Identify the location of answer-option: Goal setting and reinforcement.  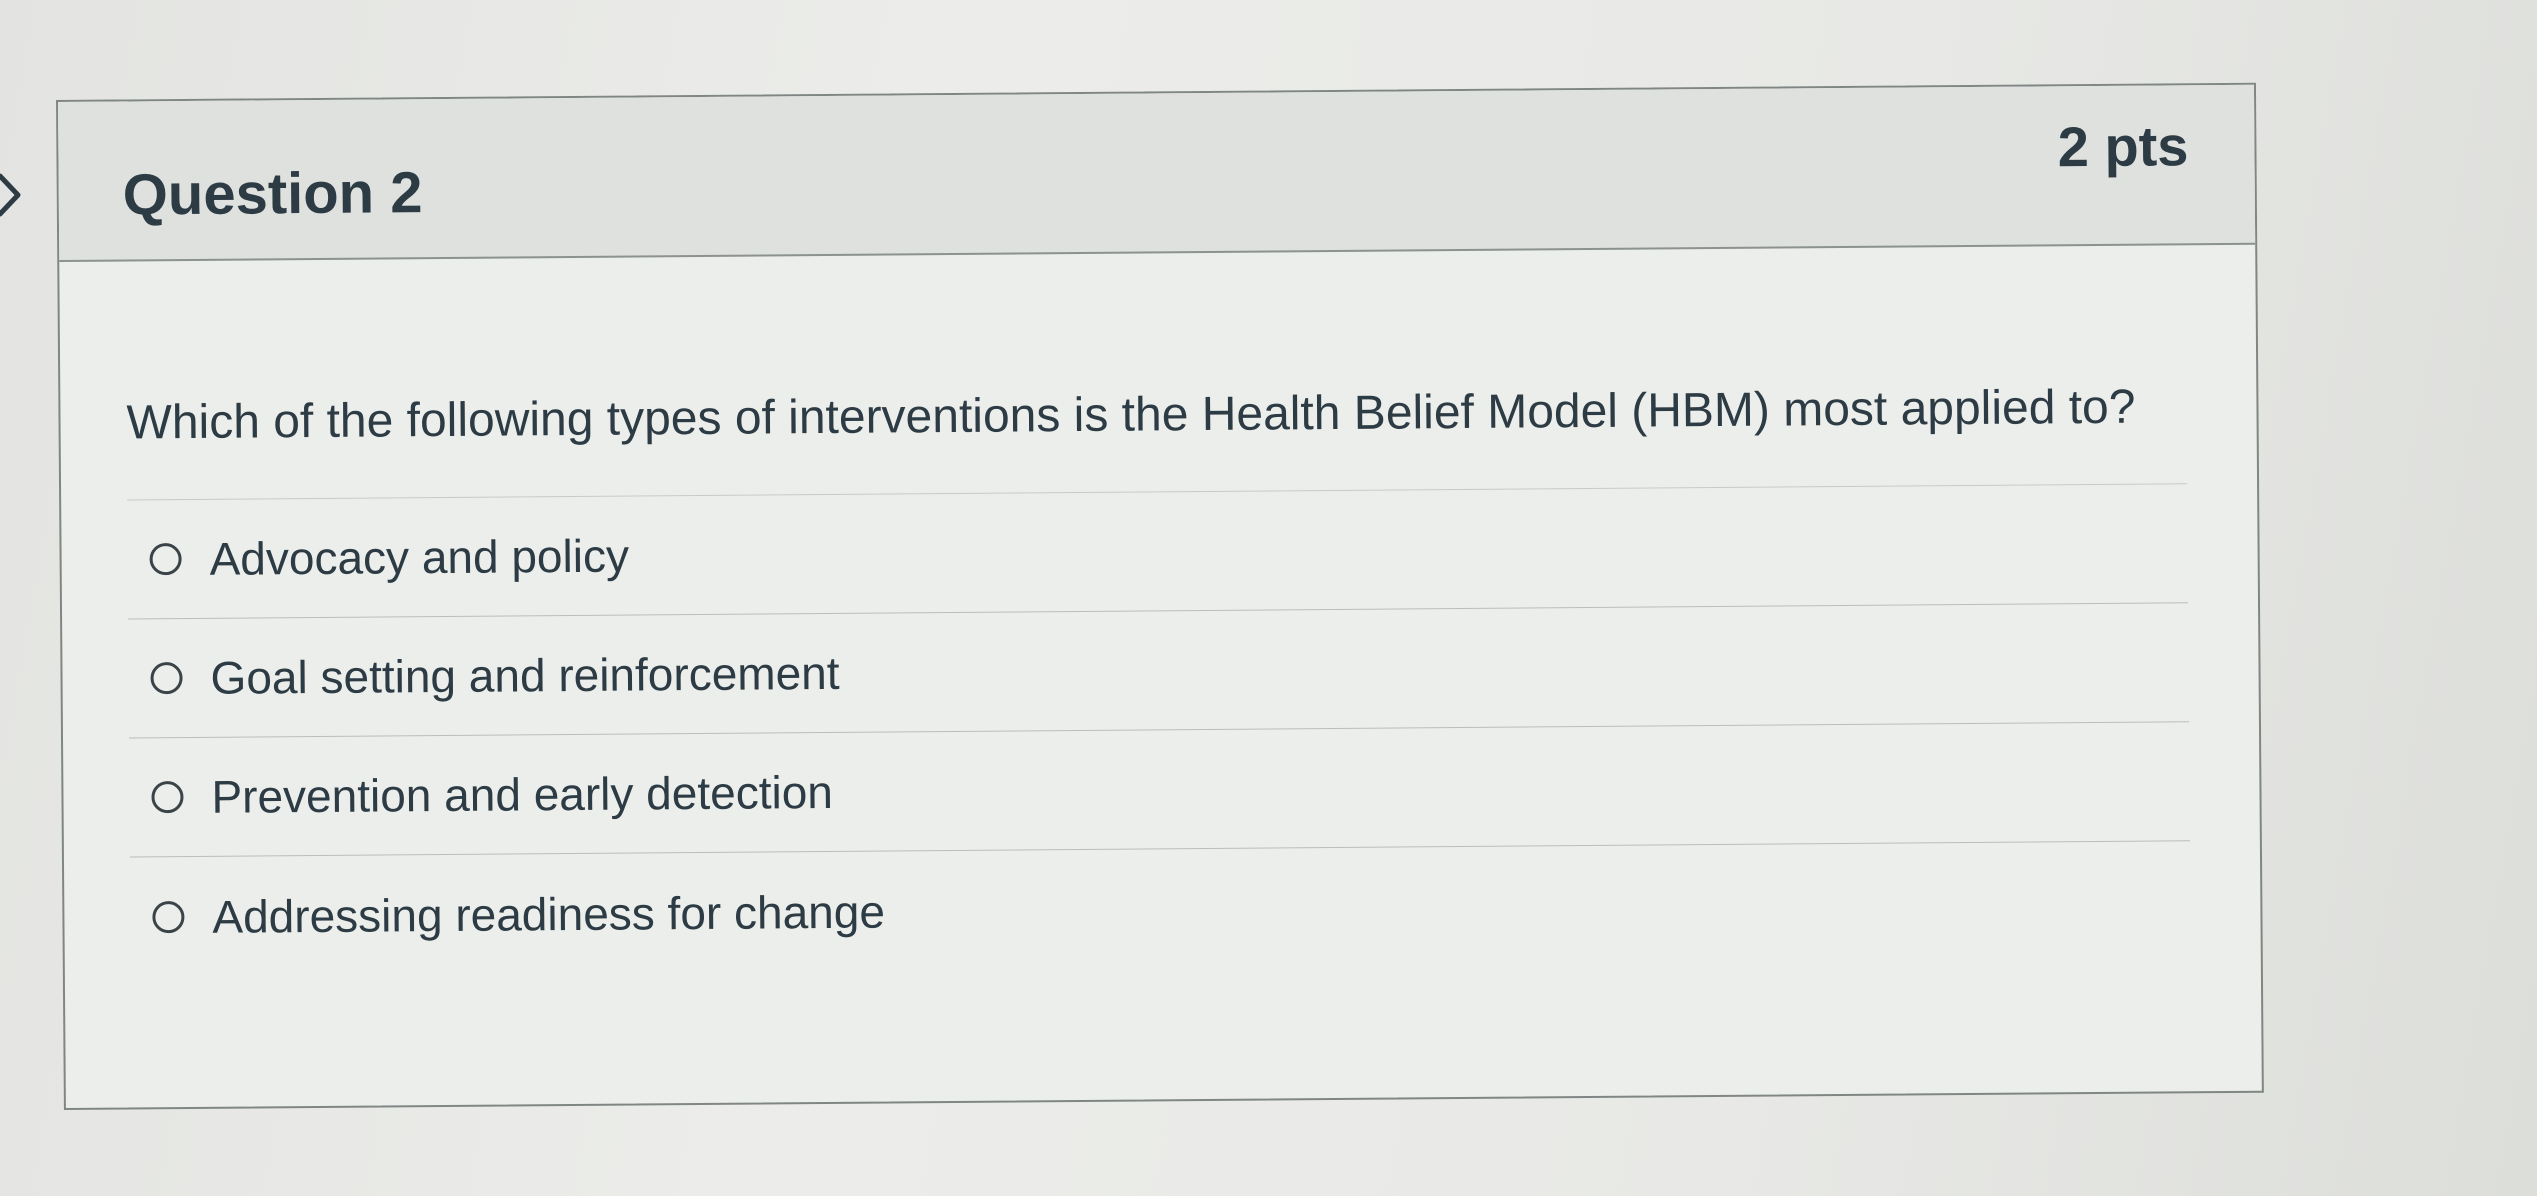
(1158, 671).